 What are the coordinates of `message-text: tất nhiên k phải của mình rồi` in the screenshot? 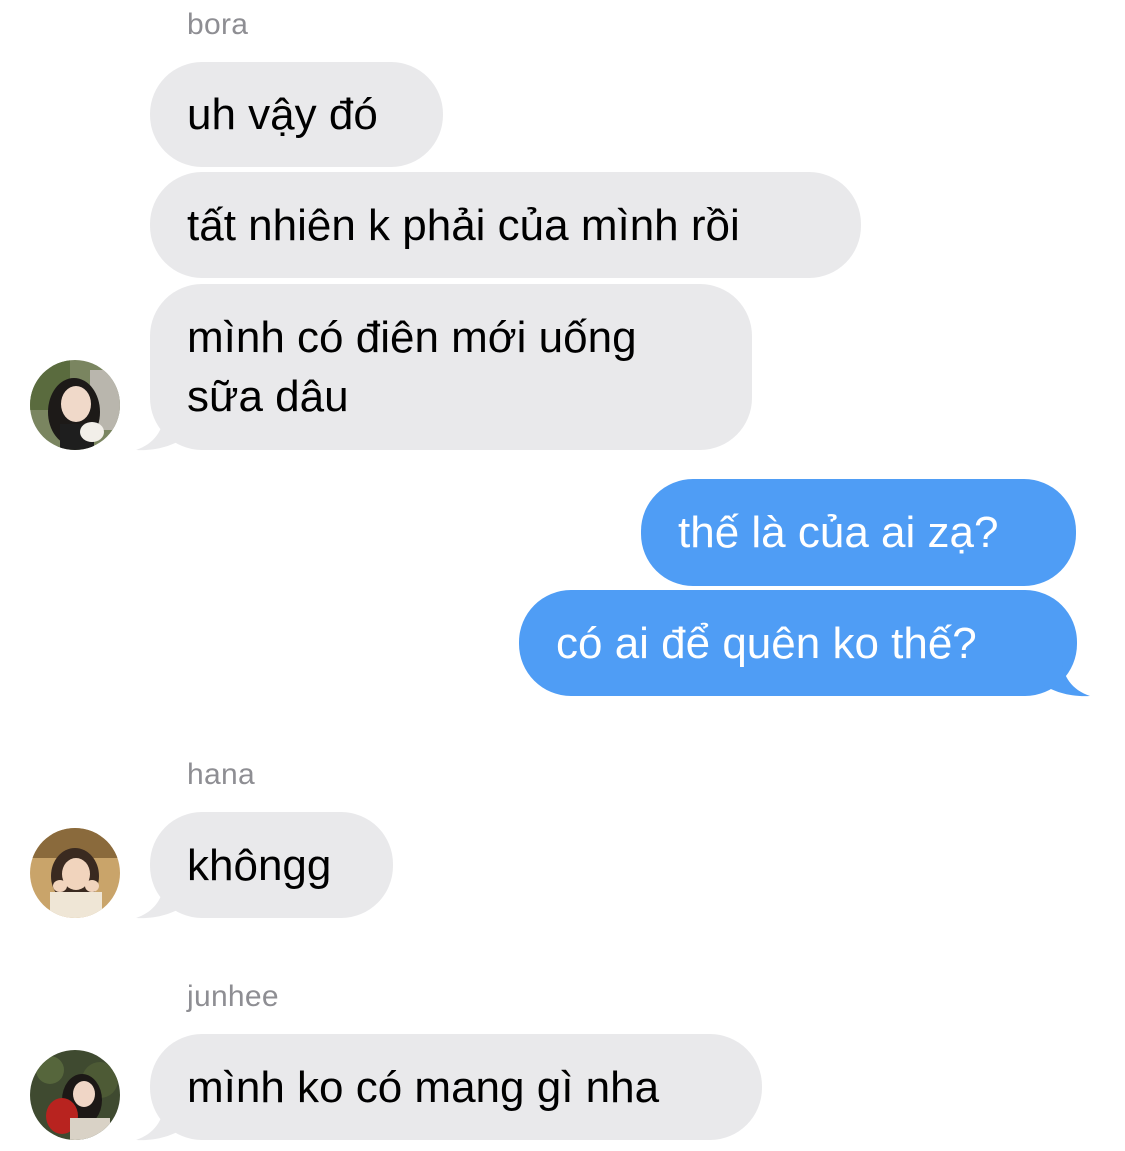 It's located at (463, 225).